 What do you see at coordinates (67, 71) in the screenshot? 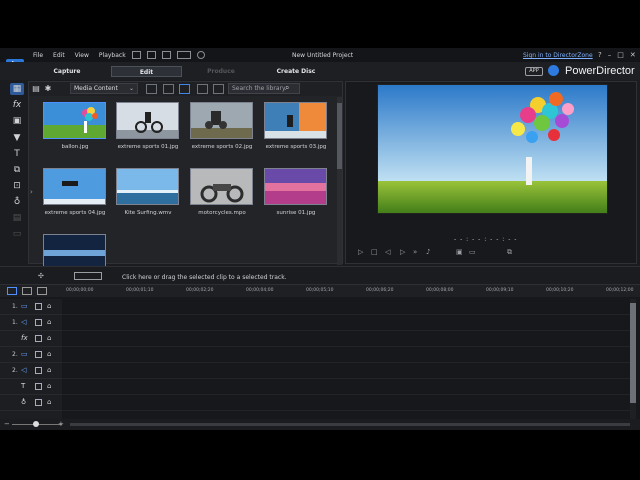
I see `tab-capture: Capture` at bounding box center [67, 71].